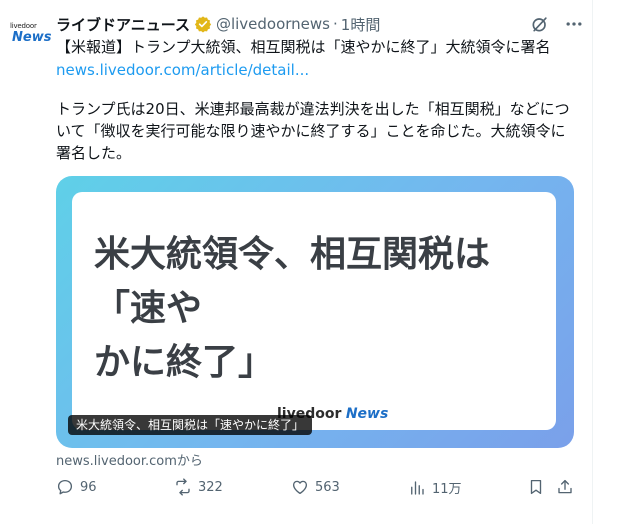  I want to click on tweet-actions: 96 322 563 11万, so click(319, 490).